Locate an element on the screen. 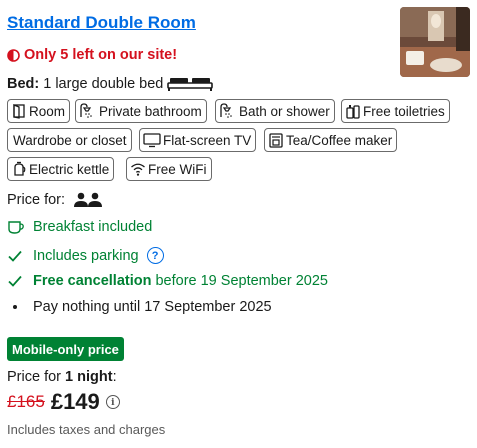 This screenshot has height=448, width=477. price-for-nights: Price for 1 night: is located at coordinates (62, 377).